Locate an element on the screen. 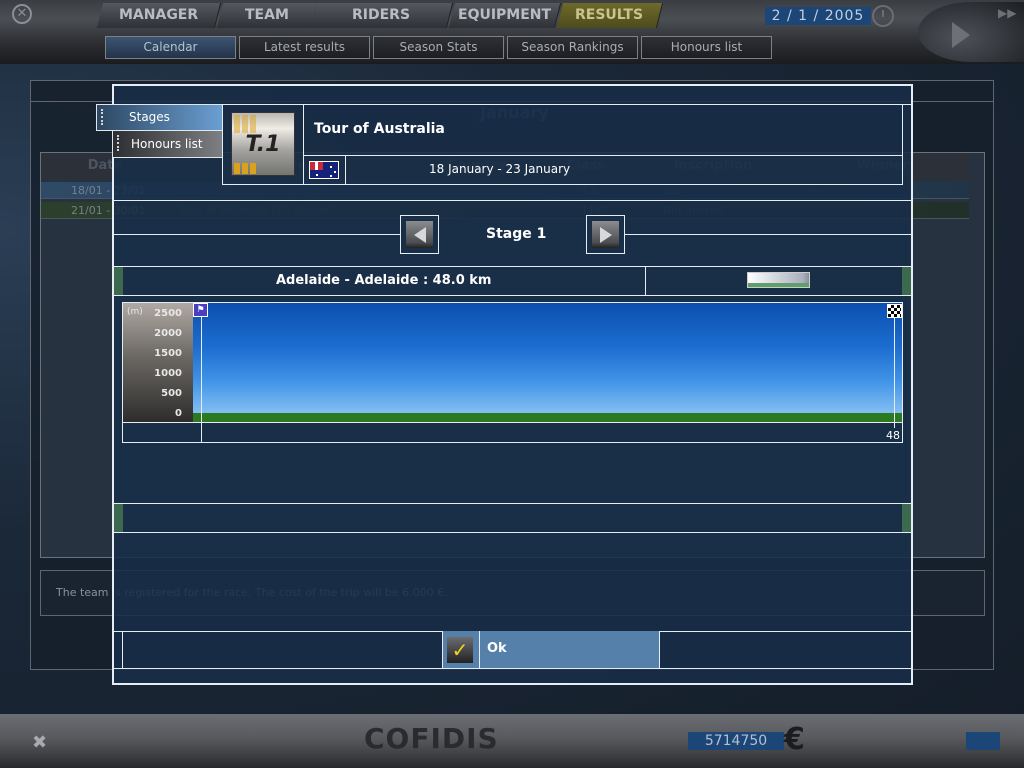  subtab-honours-list: Honours list is located at coordinates (706, 47).